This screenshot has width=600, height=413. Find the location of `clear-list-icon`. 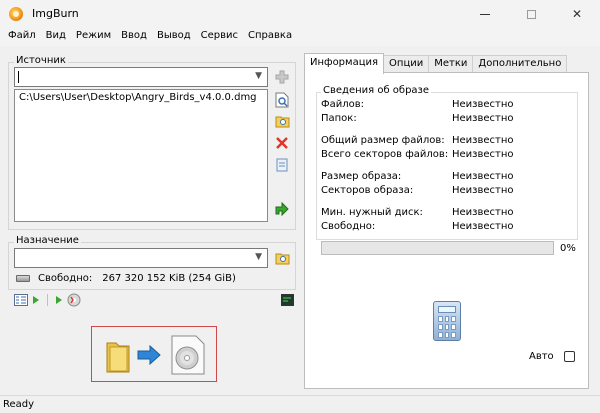

clear-list-icon is located at coordinates (282, 165).